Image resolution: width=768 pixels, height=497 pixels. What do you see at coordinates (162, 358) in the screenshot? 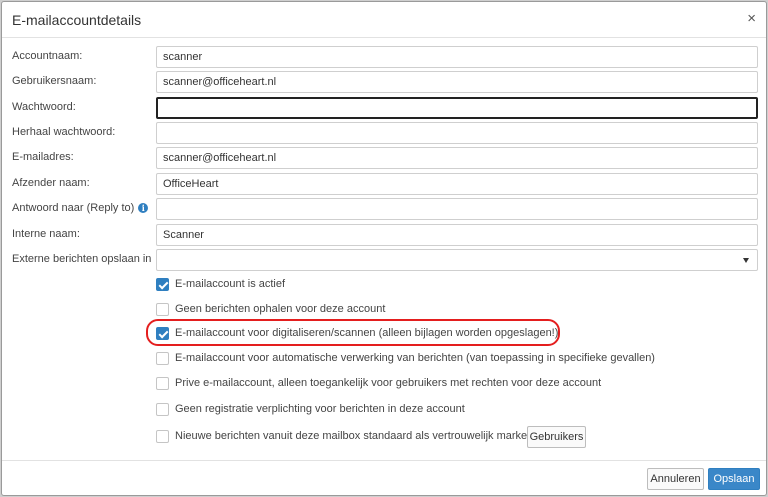
I see `checkbox-automatisch` at bounding box center [162, 358].